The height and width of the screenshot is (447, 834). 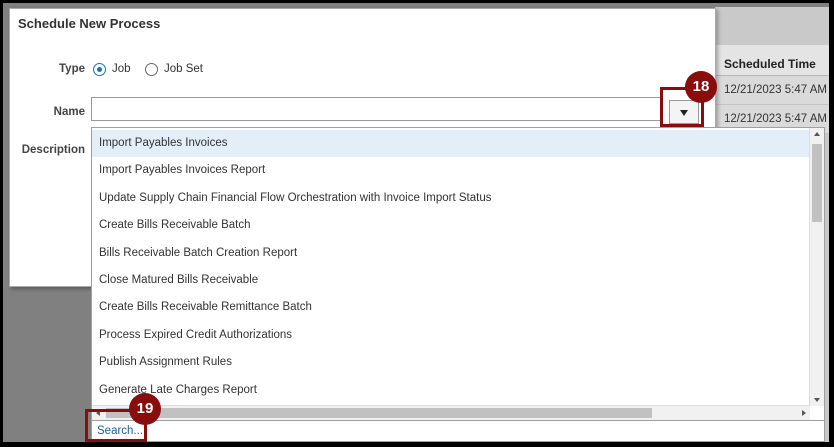 I want to click on vertical-scroll-thumb, so click(x=817, y=183).